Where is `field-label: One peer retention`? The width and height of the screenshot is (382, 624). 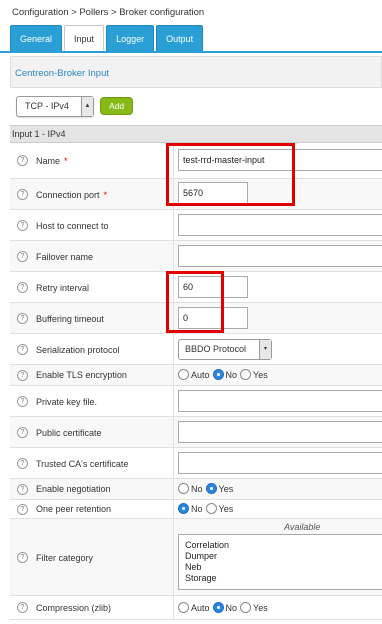
field-label: One peer retention is located at coordinates (74, 509).